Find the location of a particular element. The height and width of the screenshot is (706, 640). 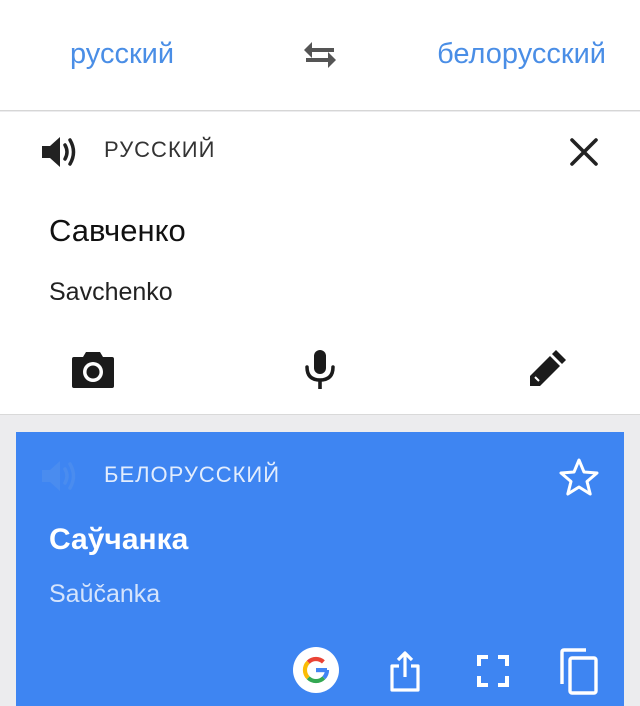

listen-source-button is located at coordinates (60, 152).